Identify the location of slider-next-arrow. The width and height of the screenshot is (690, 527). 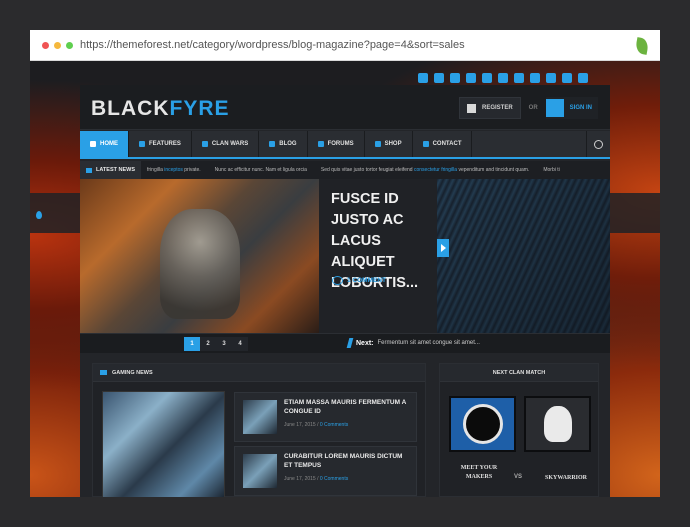
(443, 248).